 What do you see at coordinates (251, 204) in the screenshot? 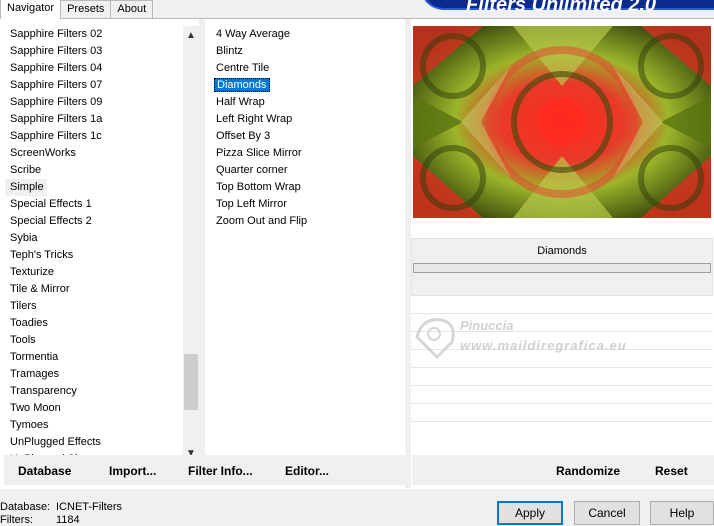
I see `filter-item-label: Top Left Mirror` at bounding box center [251, 204].